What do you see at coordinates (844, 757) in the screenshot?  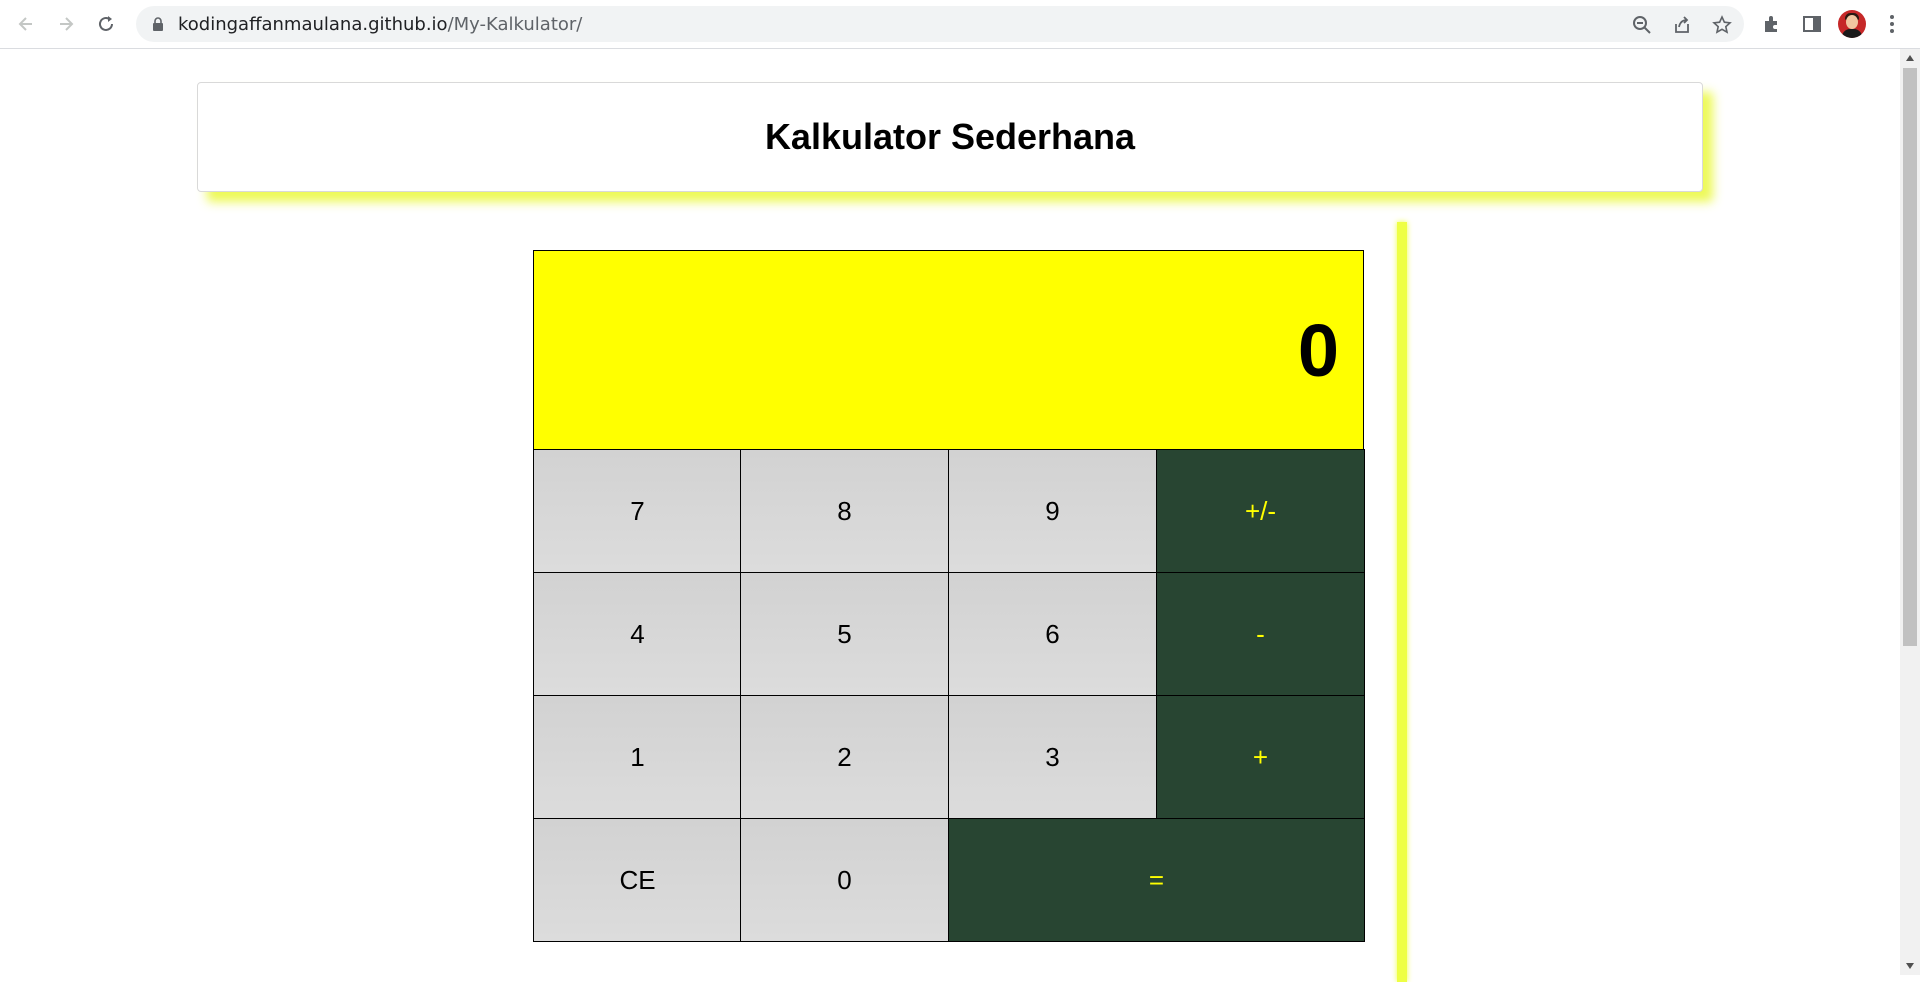 I see `key-2: 2` at bounding box center [844, 757].